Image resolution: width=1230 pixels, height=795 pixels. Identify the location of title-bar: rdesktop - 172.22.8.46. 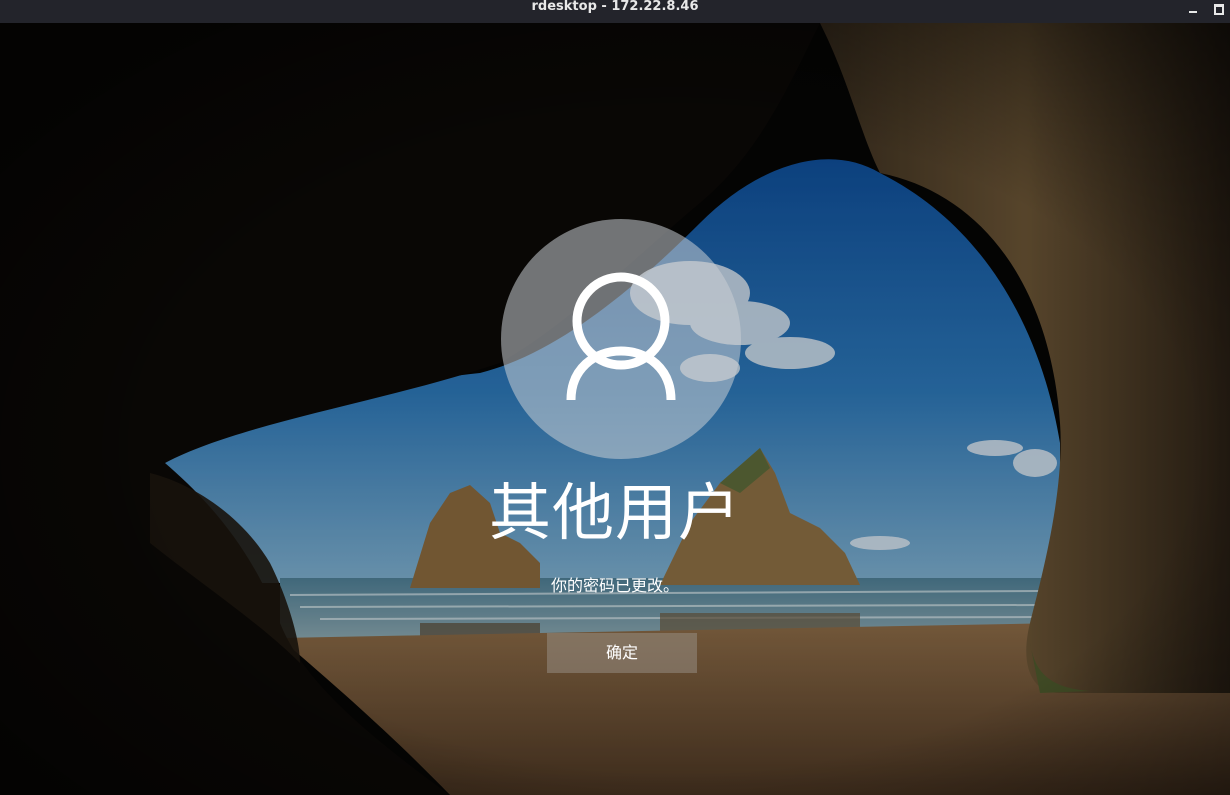
(615, 11).